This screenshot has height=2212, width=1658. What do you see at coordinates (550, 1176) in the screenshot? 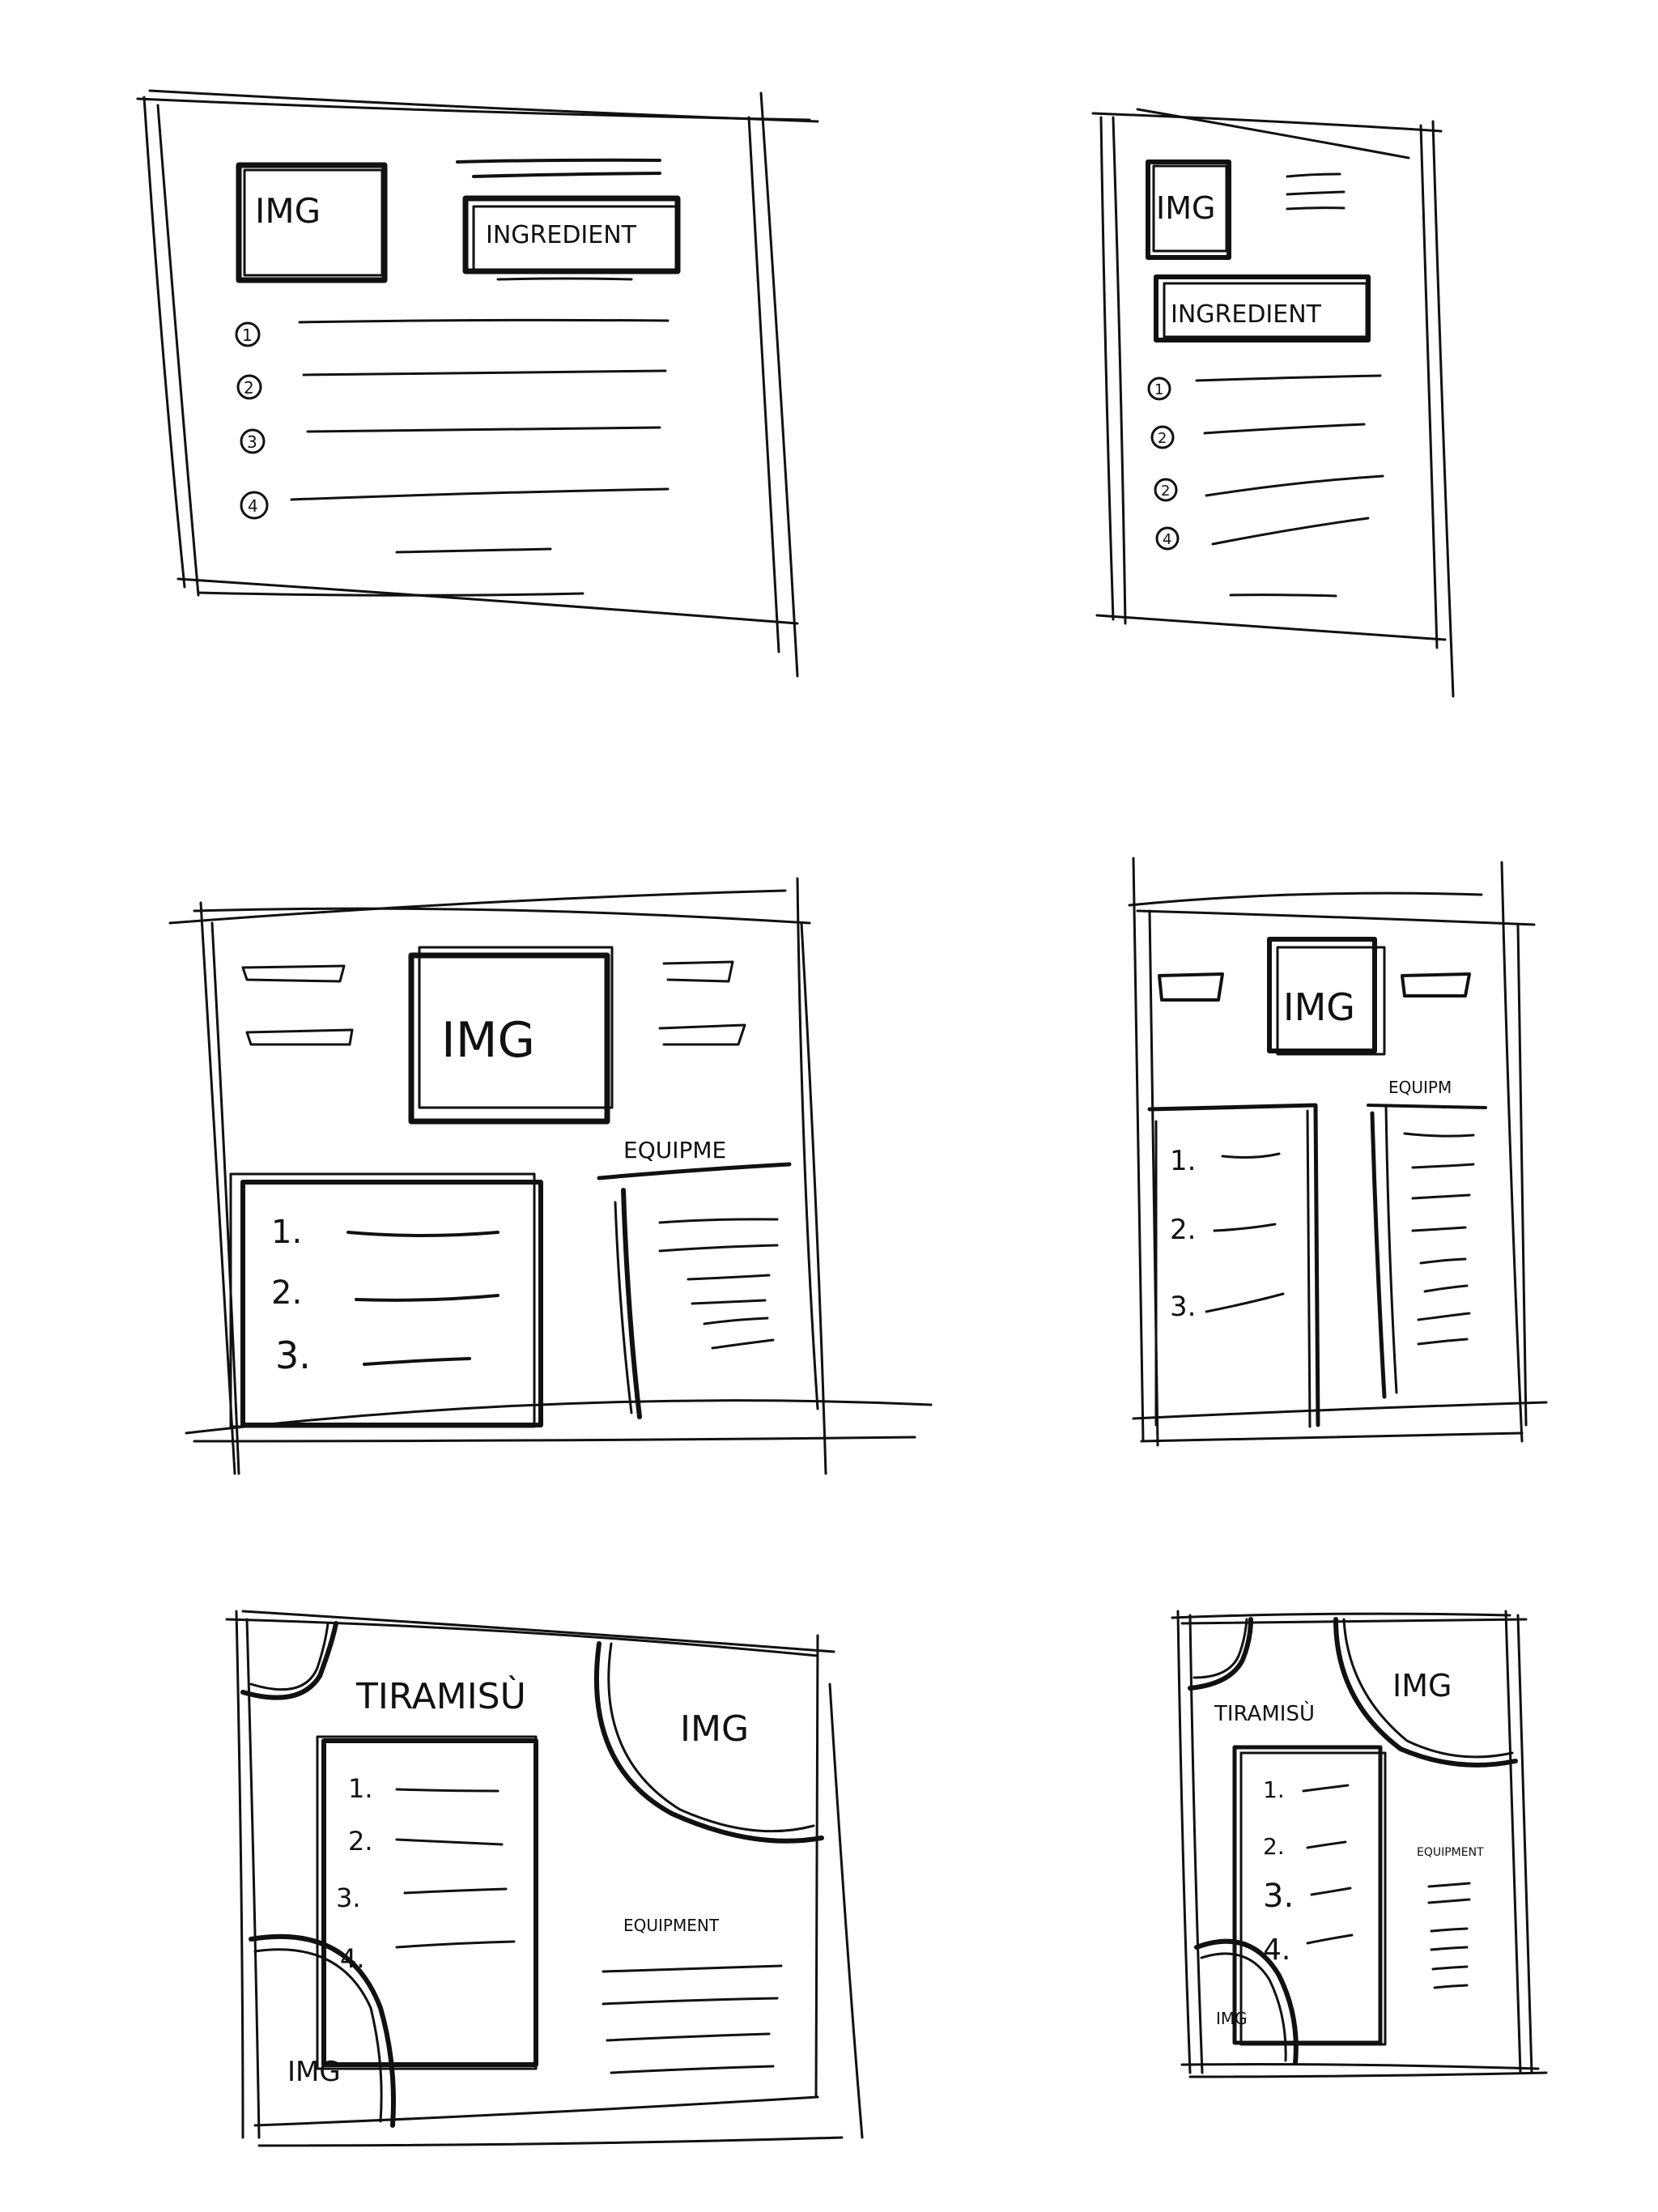
I see `wireframe-3: IMG EQUIPME 1. 2. 3.` at bounding box center [550, 1176].